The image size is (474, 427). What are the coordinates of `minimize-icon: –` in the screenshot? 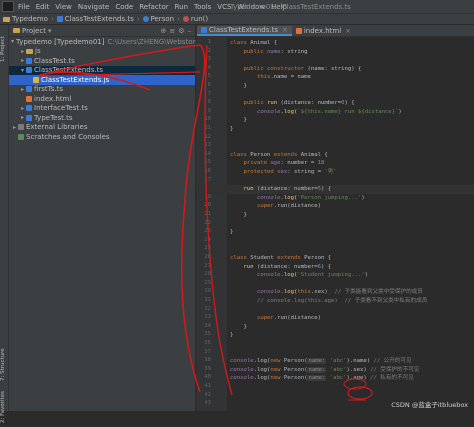 It's located at (190, 31).